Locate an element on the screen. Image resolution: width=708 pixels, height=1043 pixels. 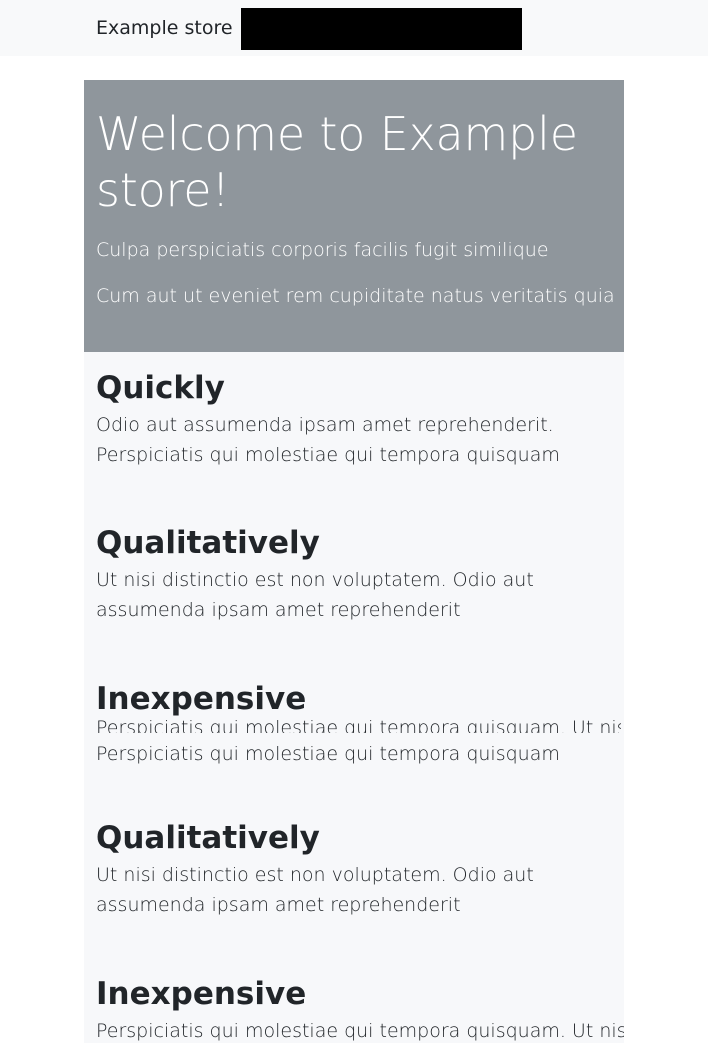
brand-link: Example store is located at coordinates (164, 28).